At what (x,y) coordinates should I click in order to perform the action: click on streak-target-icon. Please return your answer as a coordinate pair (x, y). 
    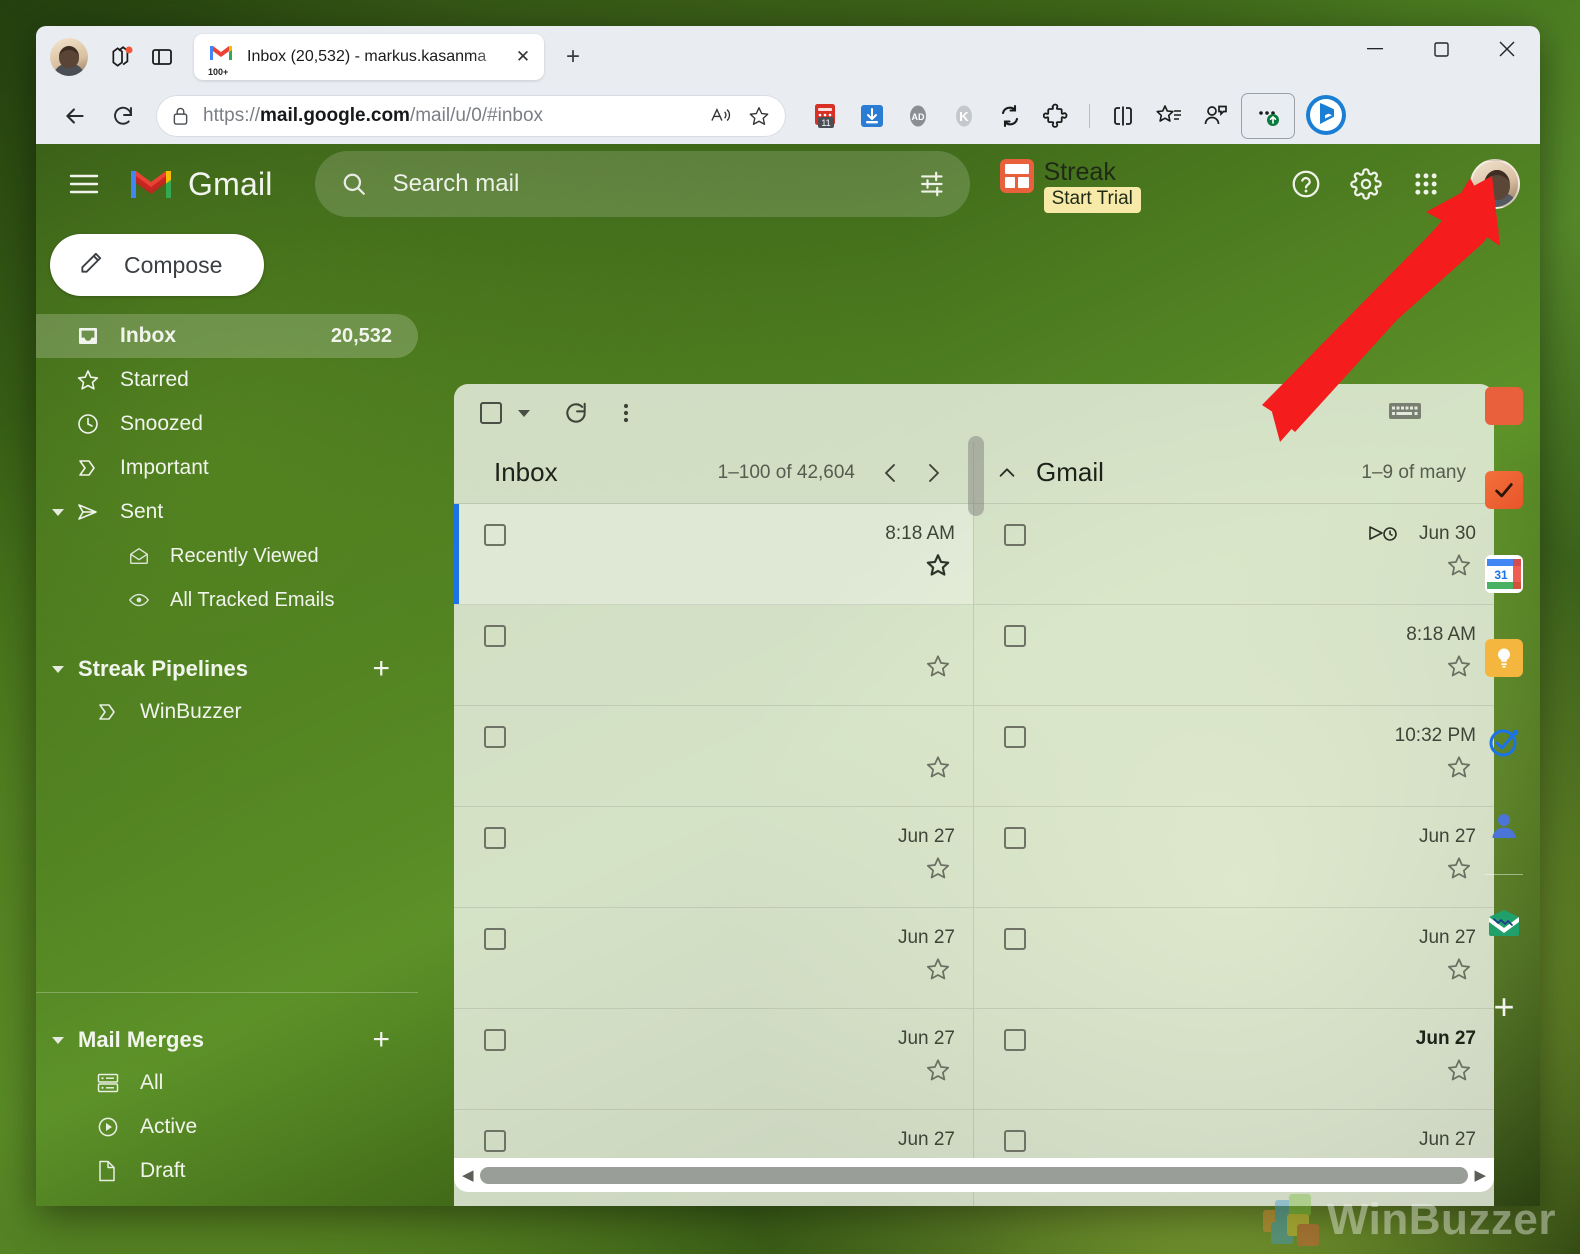
    Looking at the image, I should click on (1504, 742).